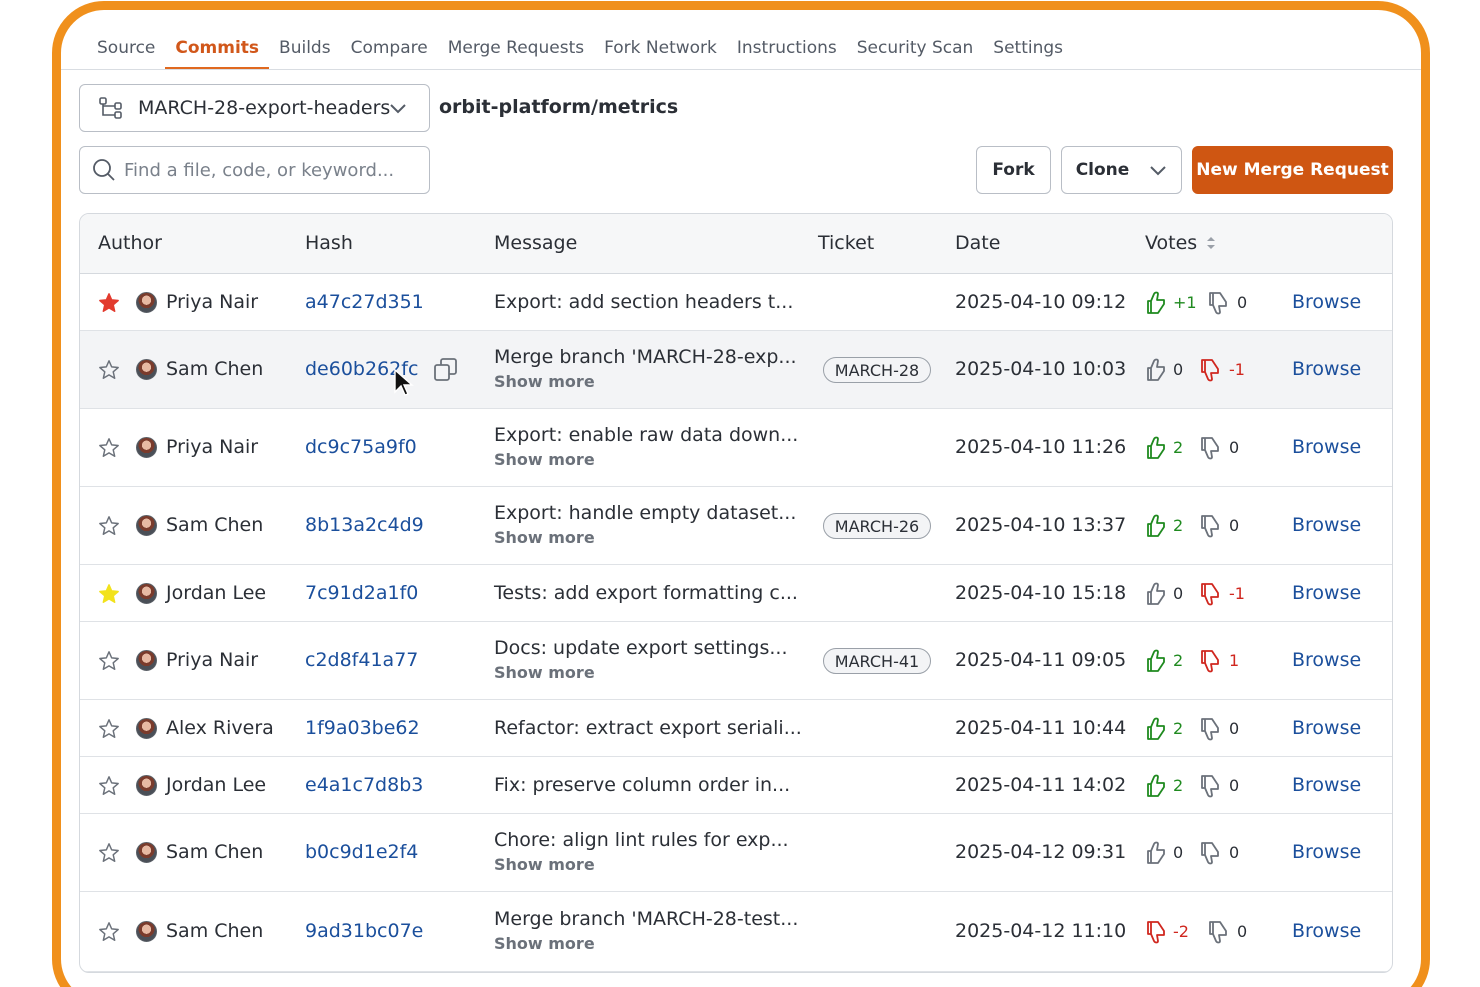 The image size is (1480, 987). I want to click on ticket-badge: MARCH-28, so click(877, 370).